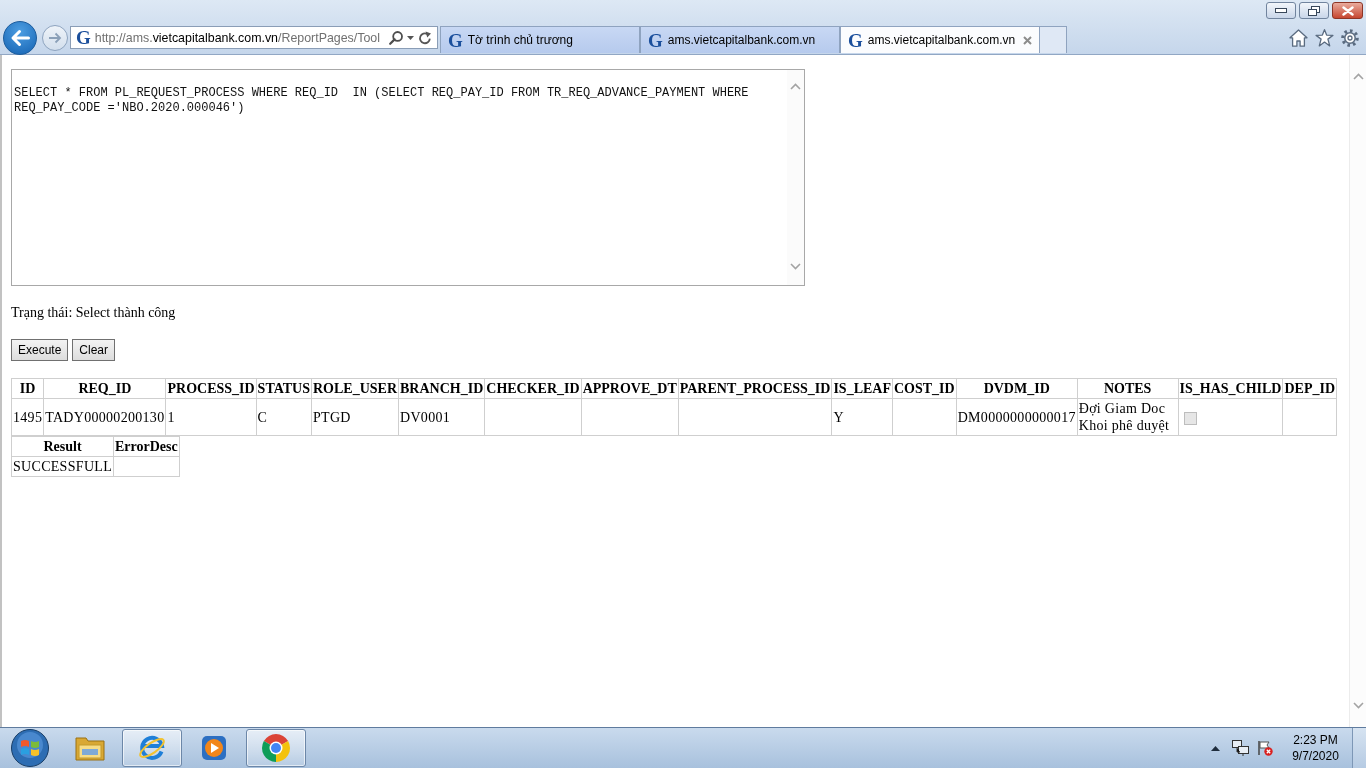 The height and width of the screenshot is (768, 1366). What do you see at coordinates (40, 350) in the screenshot?
I see `execute-button: Execute` at bounding box center [40, 350].